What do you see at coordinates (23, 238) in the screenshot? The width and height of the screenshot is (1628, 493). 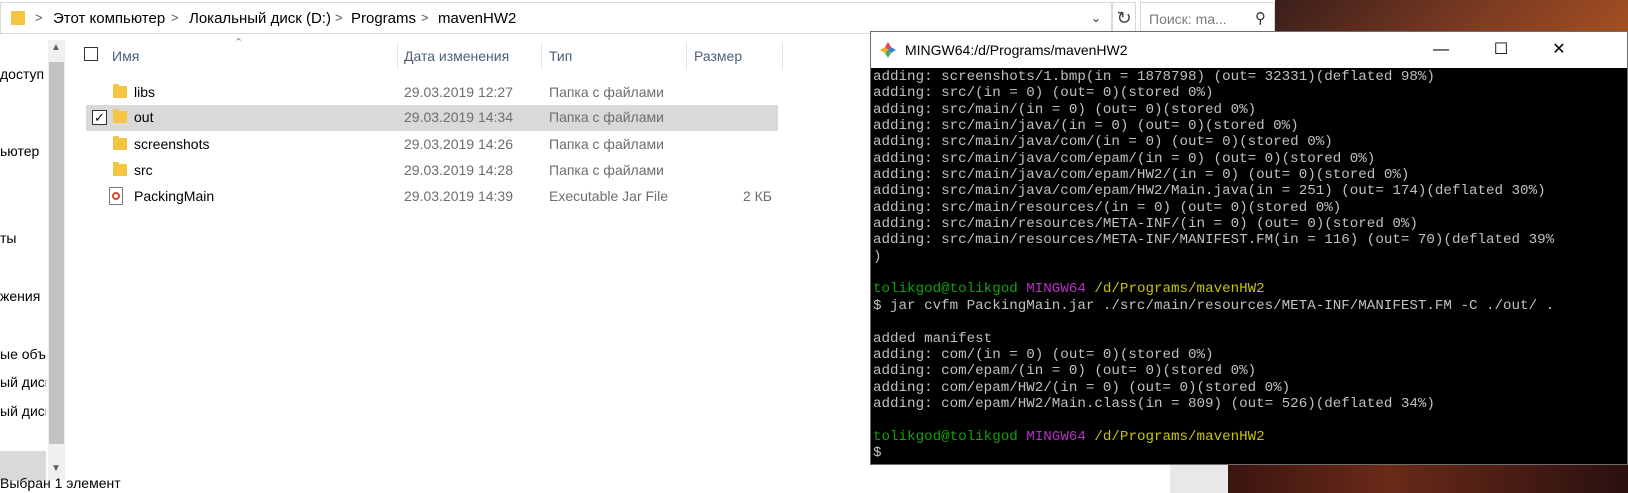 I see `nav-item-documents: ты` at bounding box center [23, 238].